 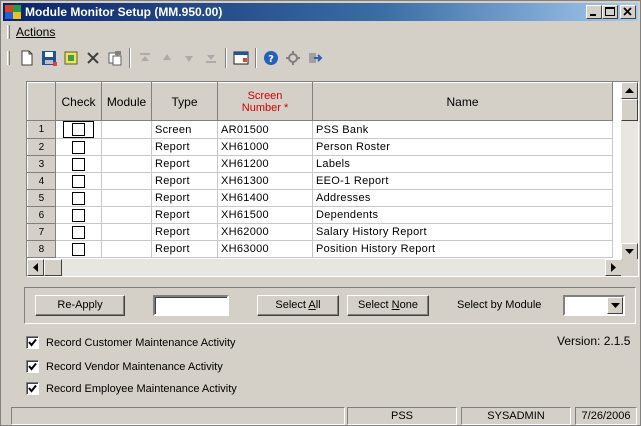 What do you see at coordinates (93, 58) in the screenshot?
I see `delete-button` at bounding box center [93, 58].